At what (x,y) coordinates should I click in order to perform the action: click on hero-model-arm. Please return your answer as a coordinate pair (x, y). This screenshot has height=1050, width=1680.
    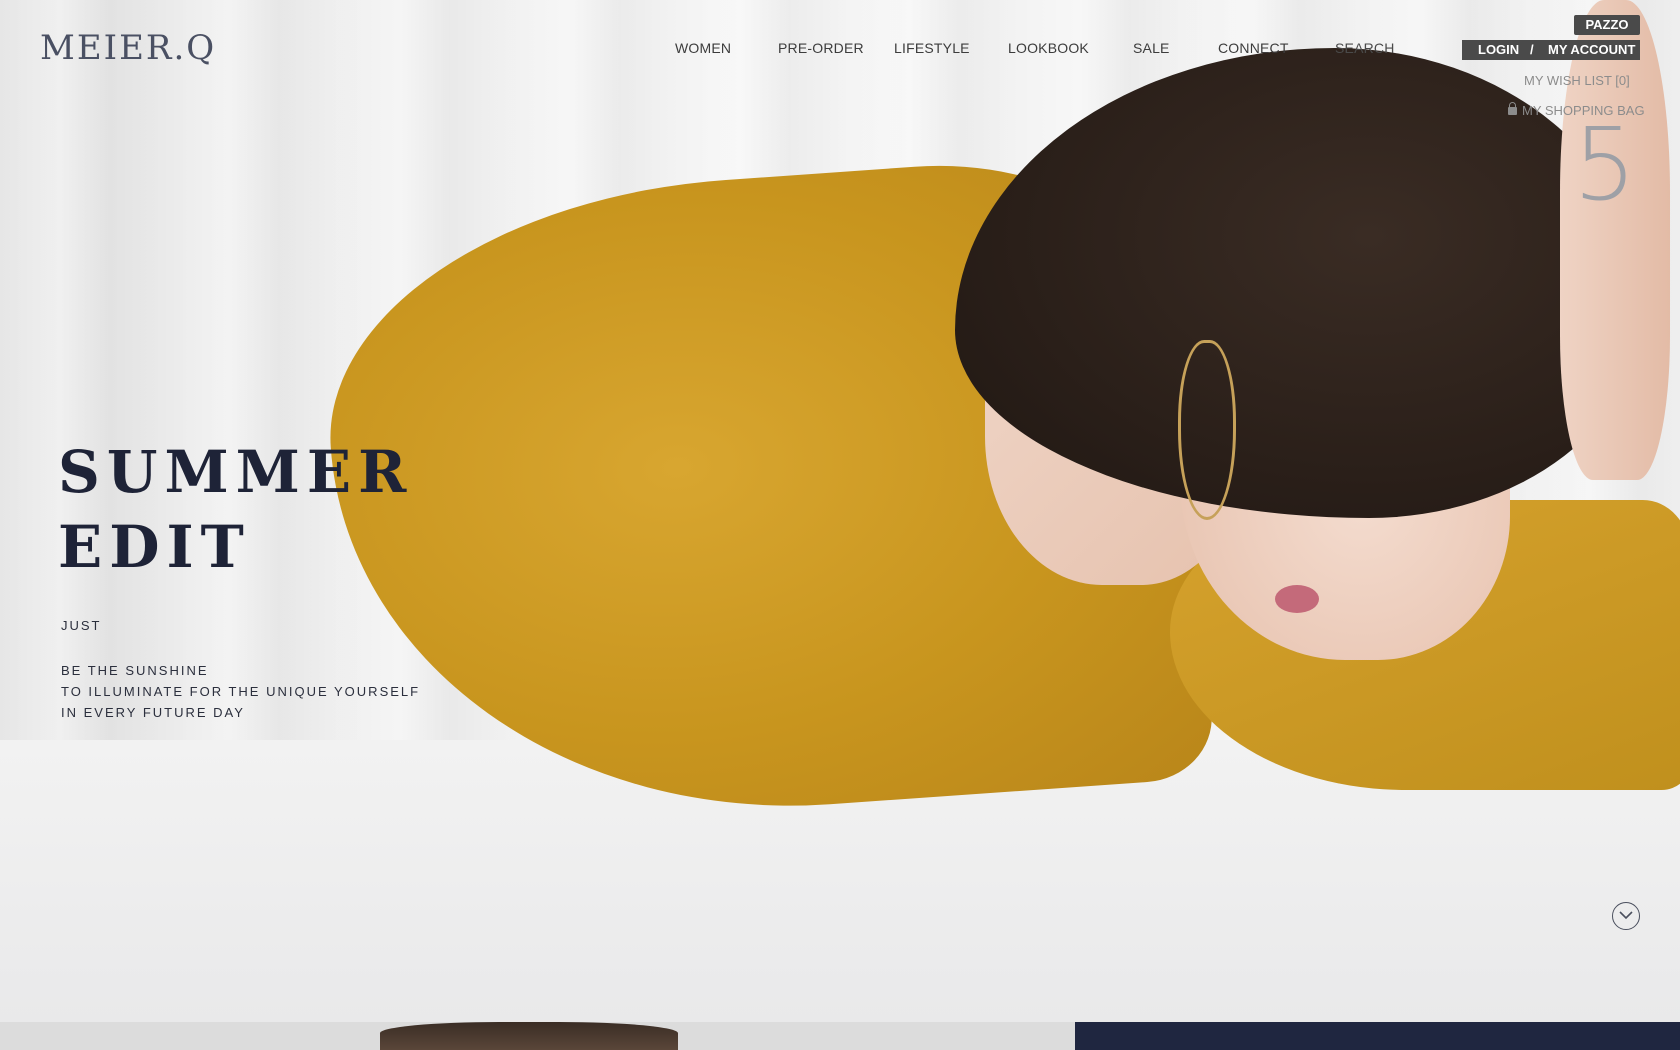
    Looking at the image, I should click on (1615, 240).